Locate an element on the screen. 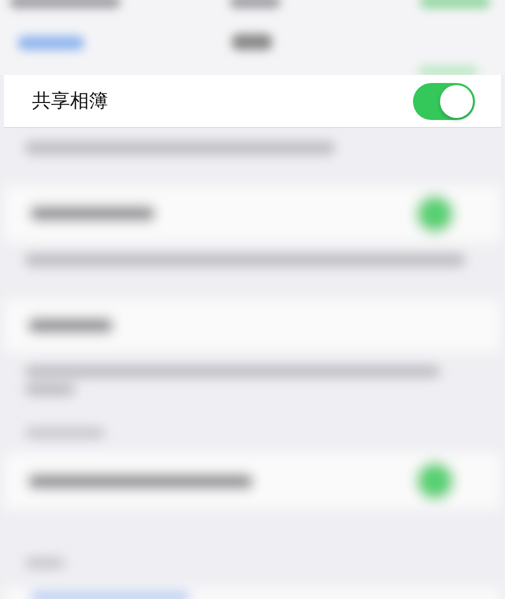 The image size is (505, 599). toggle-switch is located at coordinates (444, 101).